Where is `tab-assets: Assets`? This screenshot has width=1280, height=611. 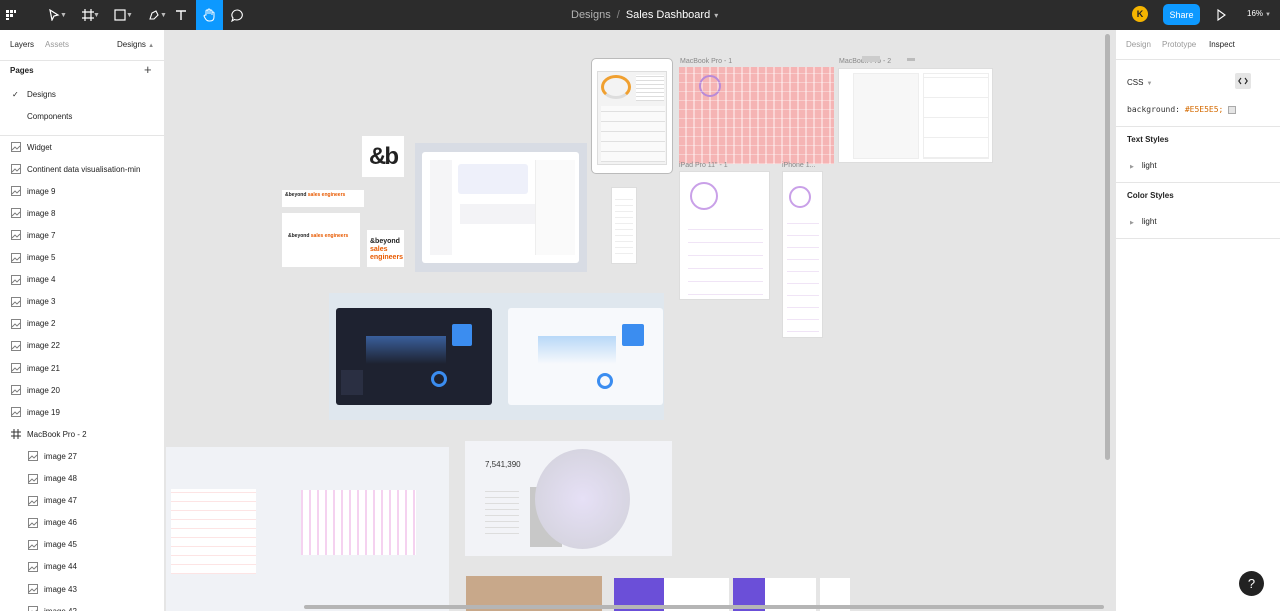
tab-assets: Assets is located at coordinates (57, 44).